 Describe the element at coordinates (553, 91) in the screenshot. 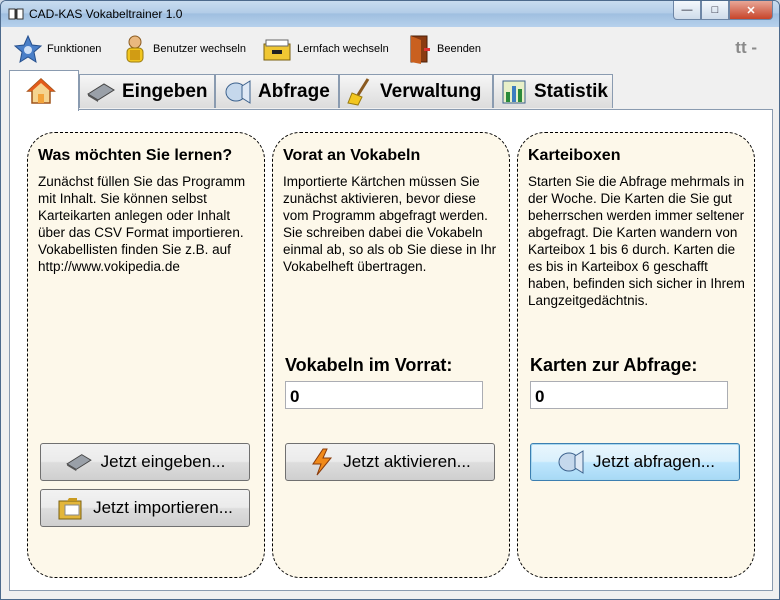

I see `tab-statistik: Statistik` at that location.